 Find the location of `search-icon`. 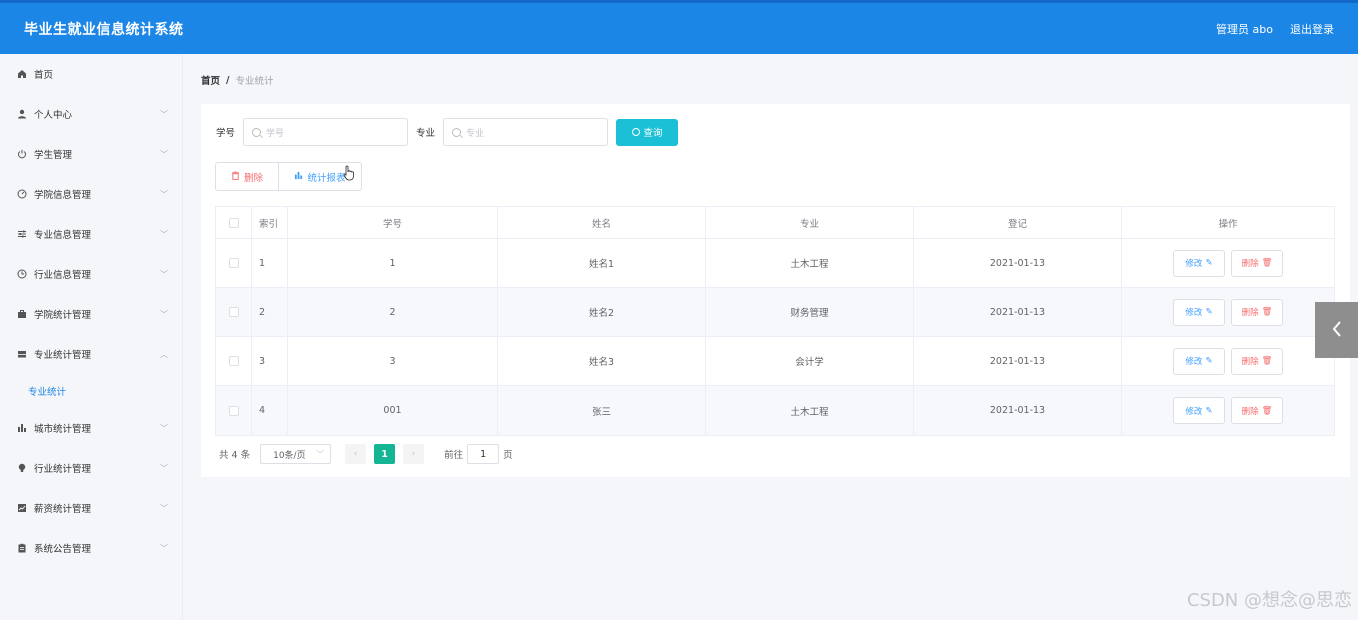

search-icon is located at coordinates (457, 132).